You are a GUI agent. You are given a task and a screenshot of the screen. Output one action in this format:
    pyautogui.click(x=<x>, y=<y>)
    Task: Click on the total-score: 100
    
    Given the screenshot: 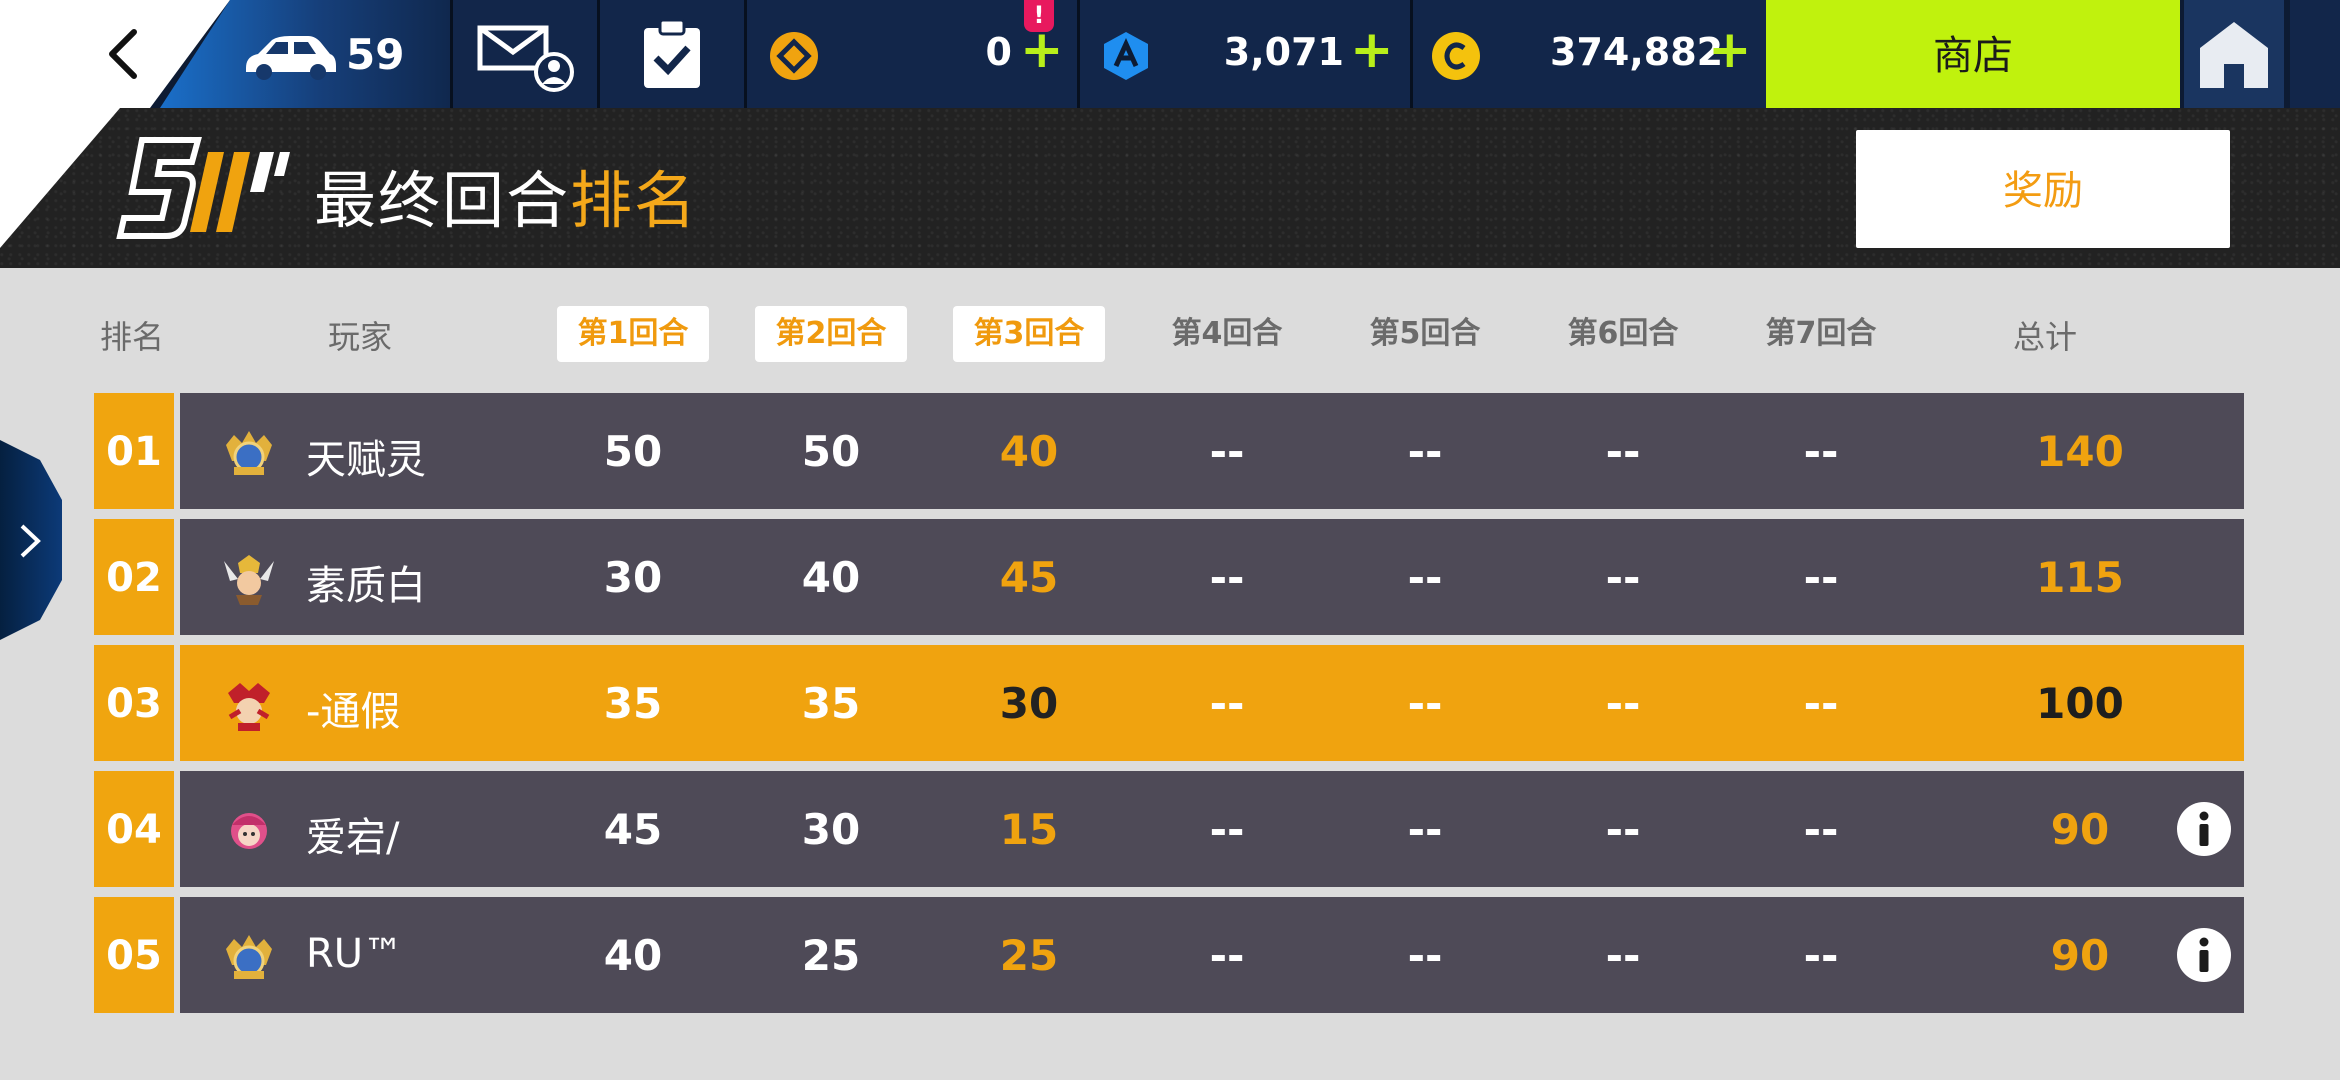 What is the action you would take?
    pyautogui.click(x=2080, y=703)
    